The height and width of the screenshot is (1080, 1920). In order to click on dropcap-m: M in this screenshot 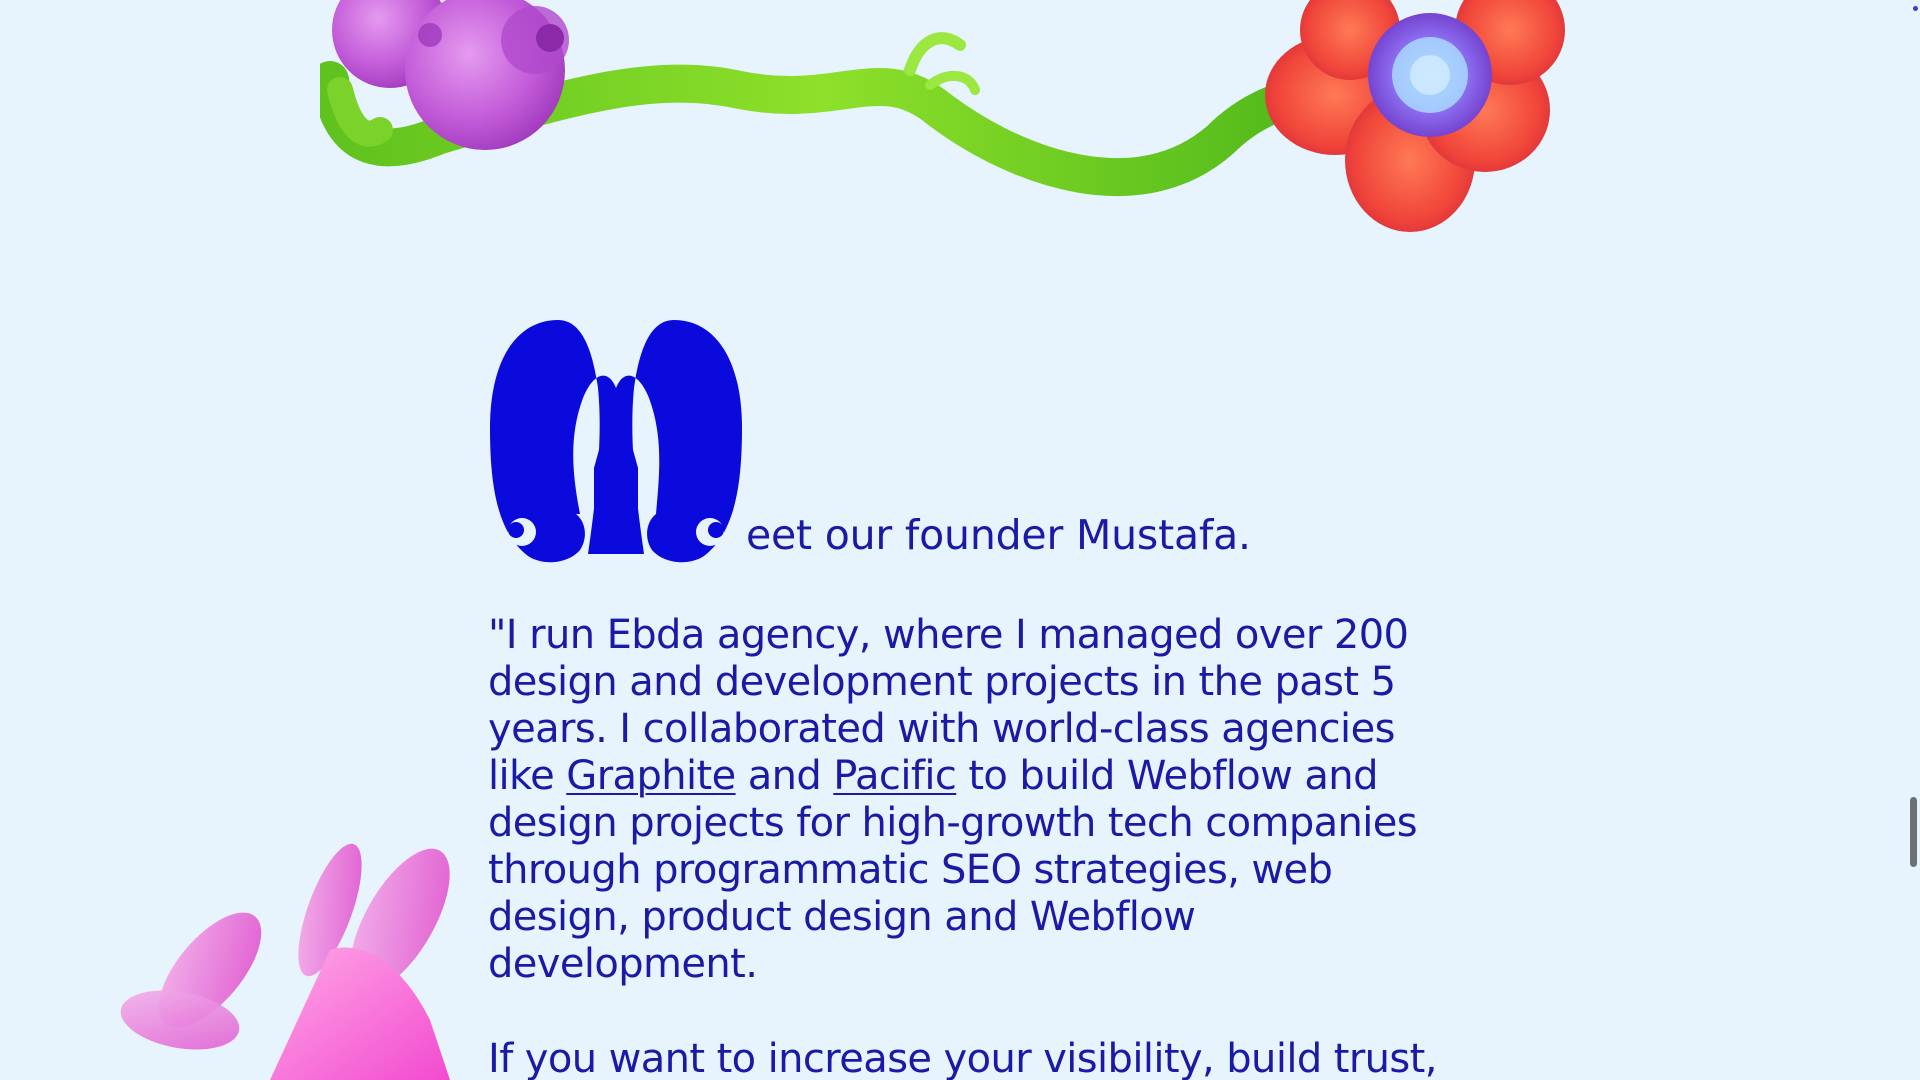, I will do `click(615, 440)`.